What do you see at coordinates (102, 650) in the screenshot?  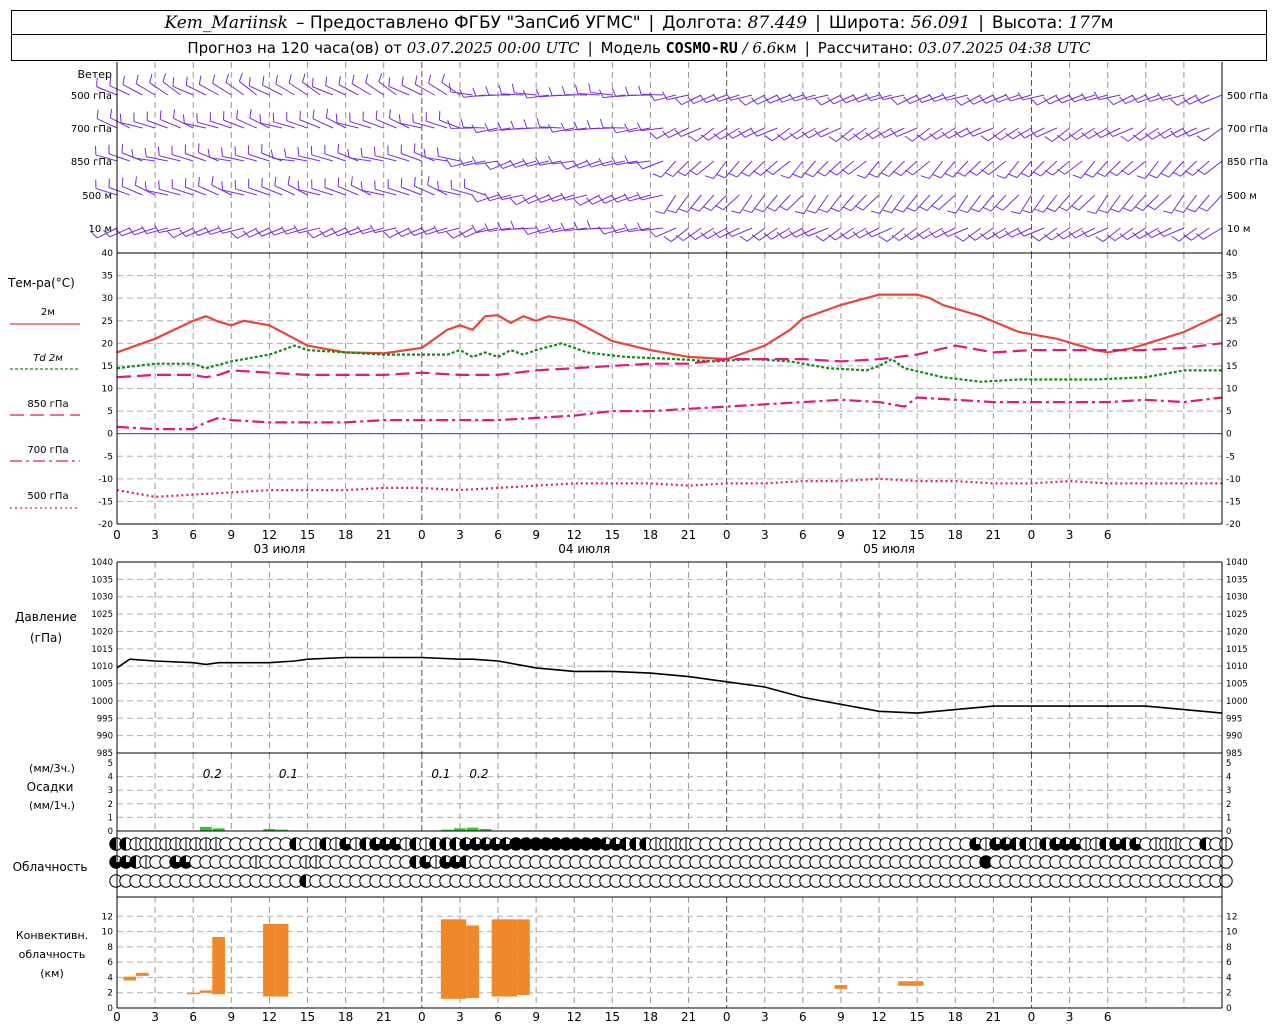 I see `y-tick-label-left: 1015` at bounding box center [102, 650].